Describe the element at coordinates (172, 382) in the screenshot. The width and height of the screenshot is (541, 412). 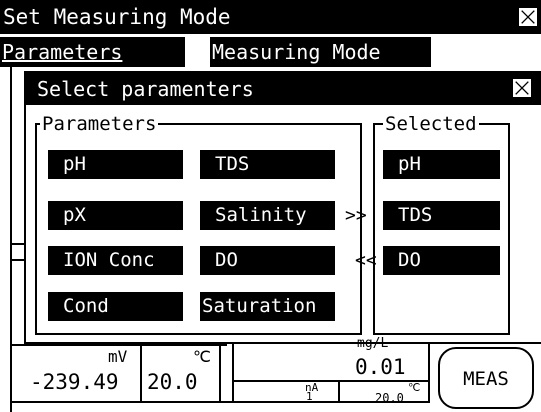
I see `temp-value: 20.0` at that location.